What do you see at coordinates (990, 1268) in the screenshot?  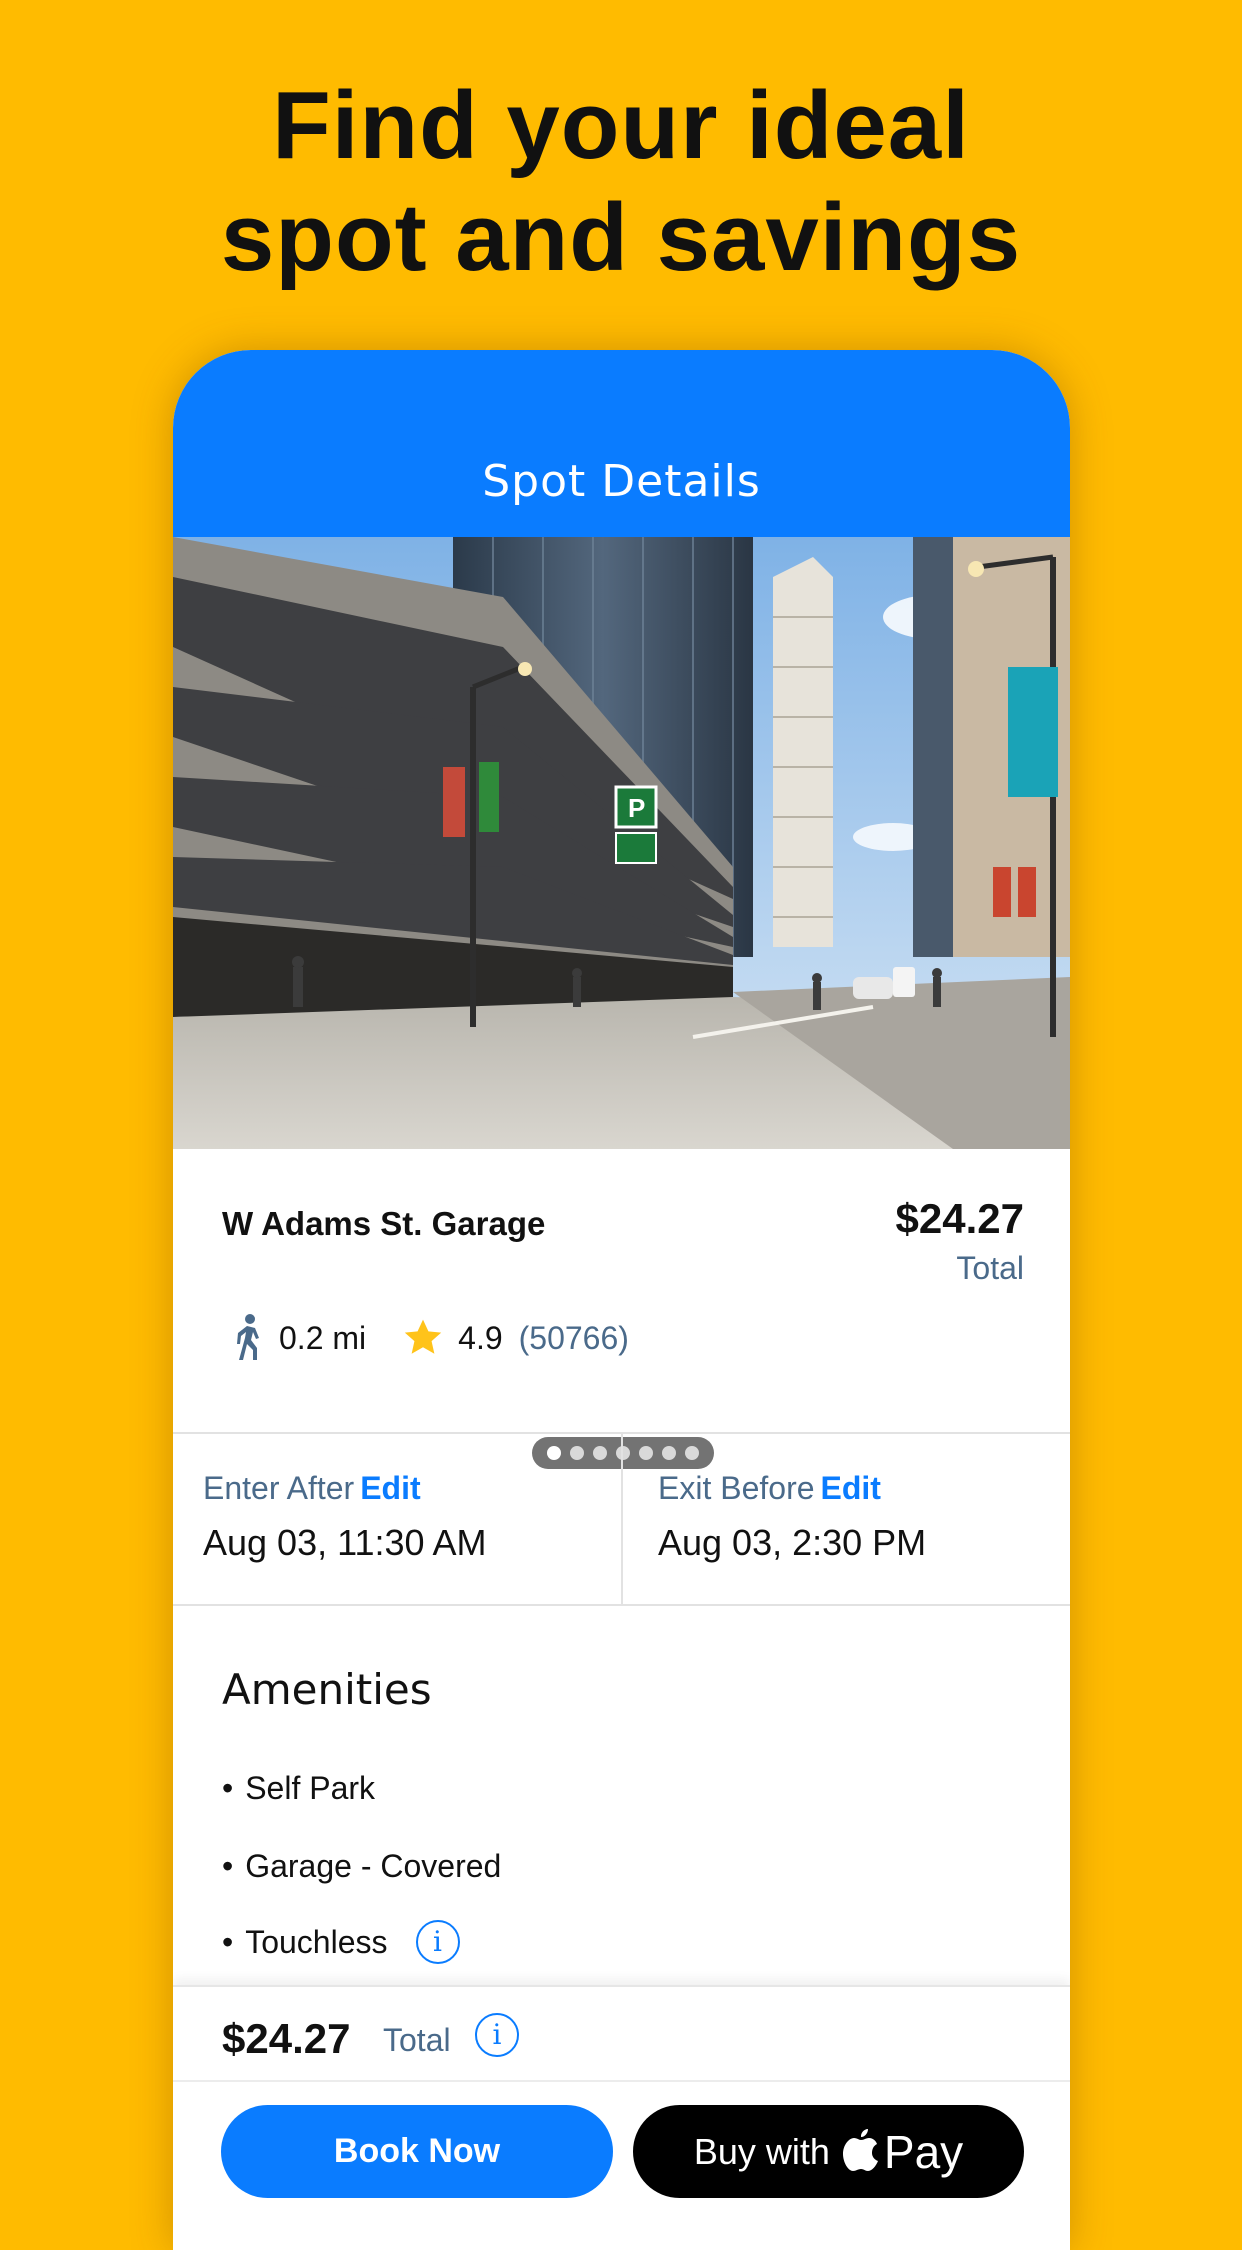 I see `spot-price-label: Total` at bounding box center [990, 1268].